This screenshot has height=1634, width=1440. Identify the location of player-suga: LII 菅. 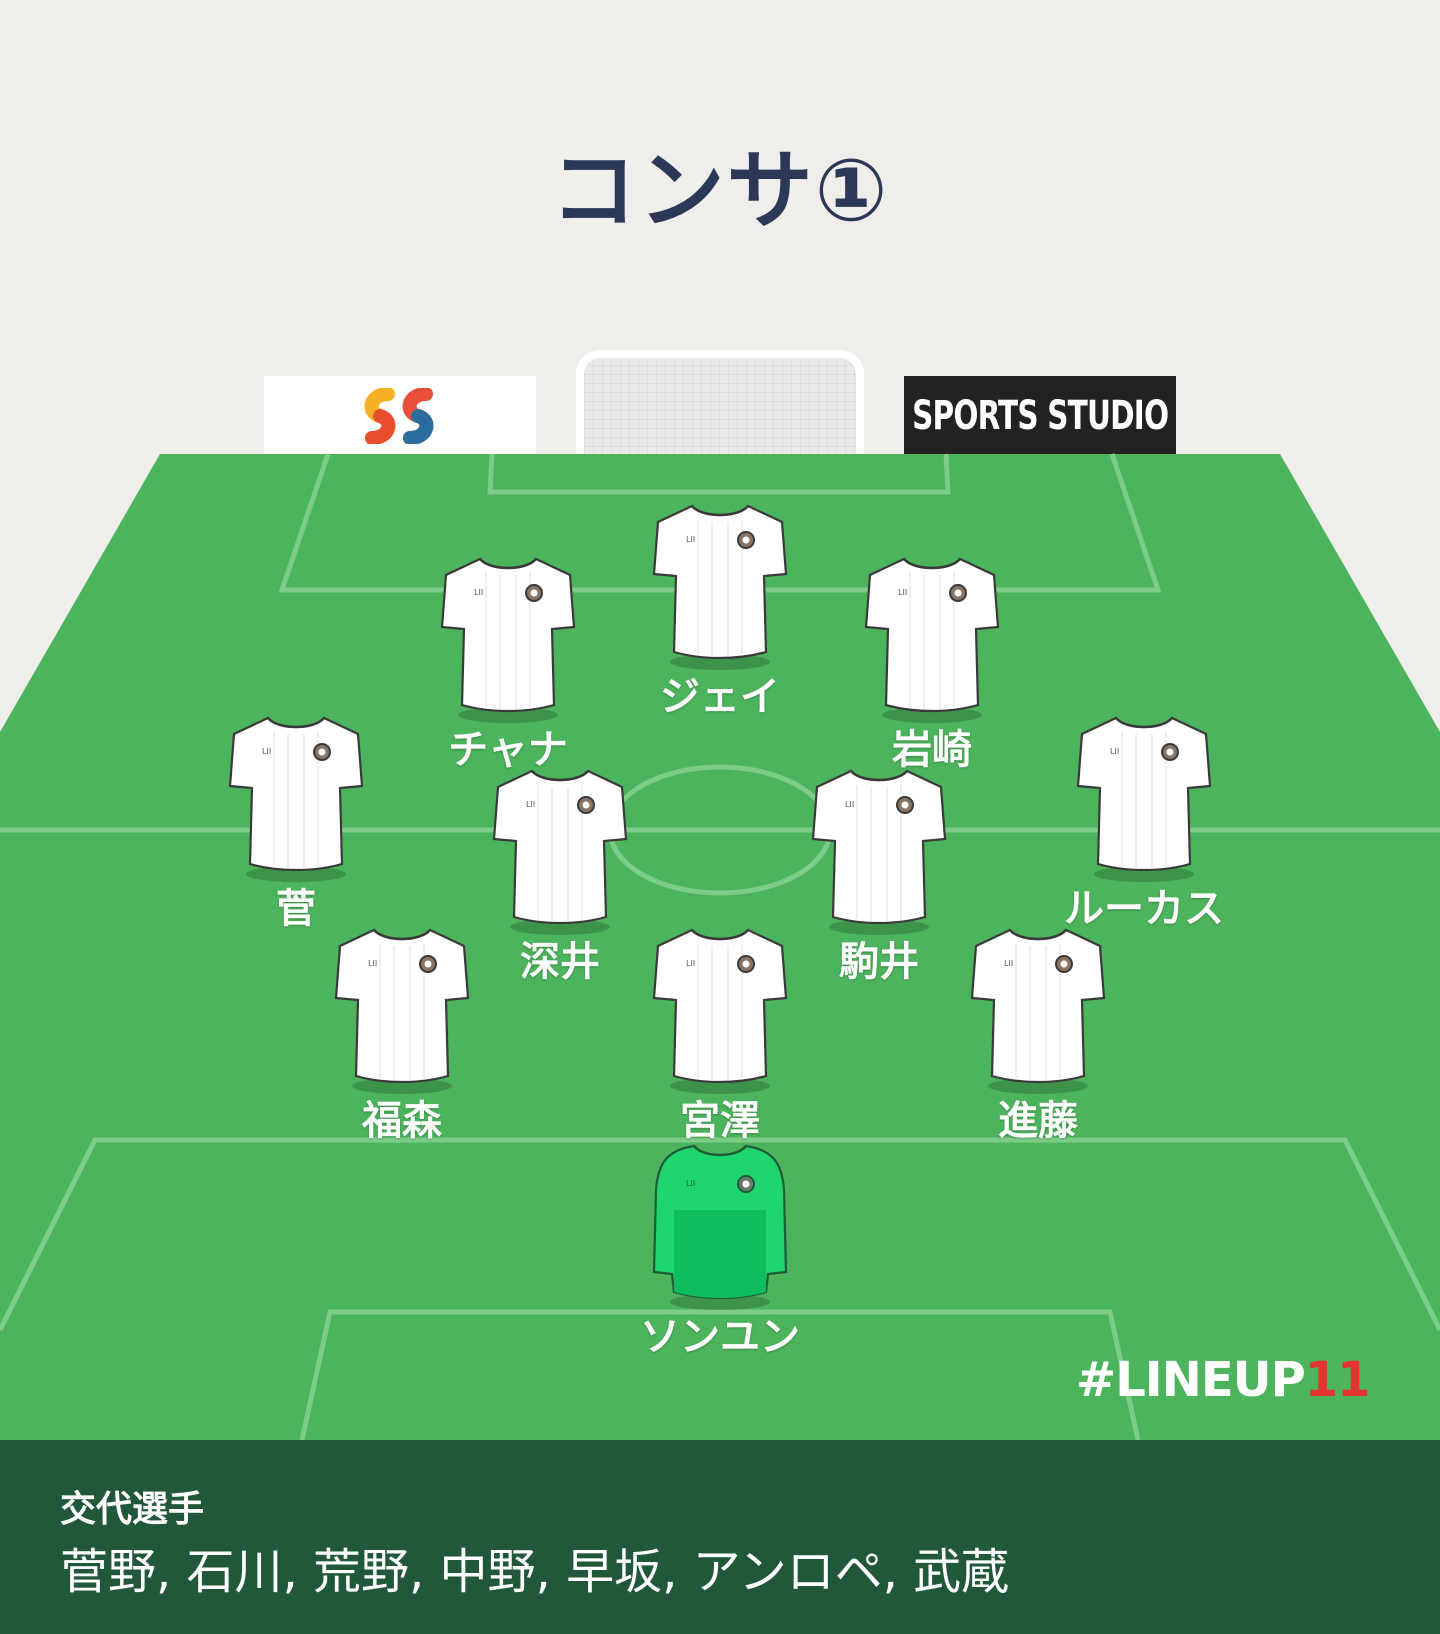
(296, 823).